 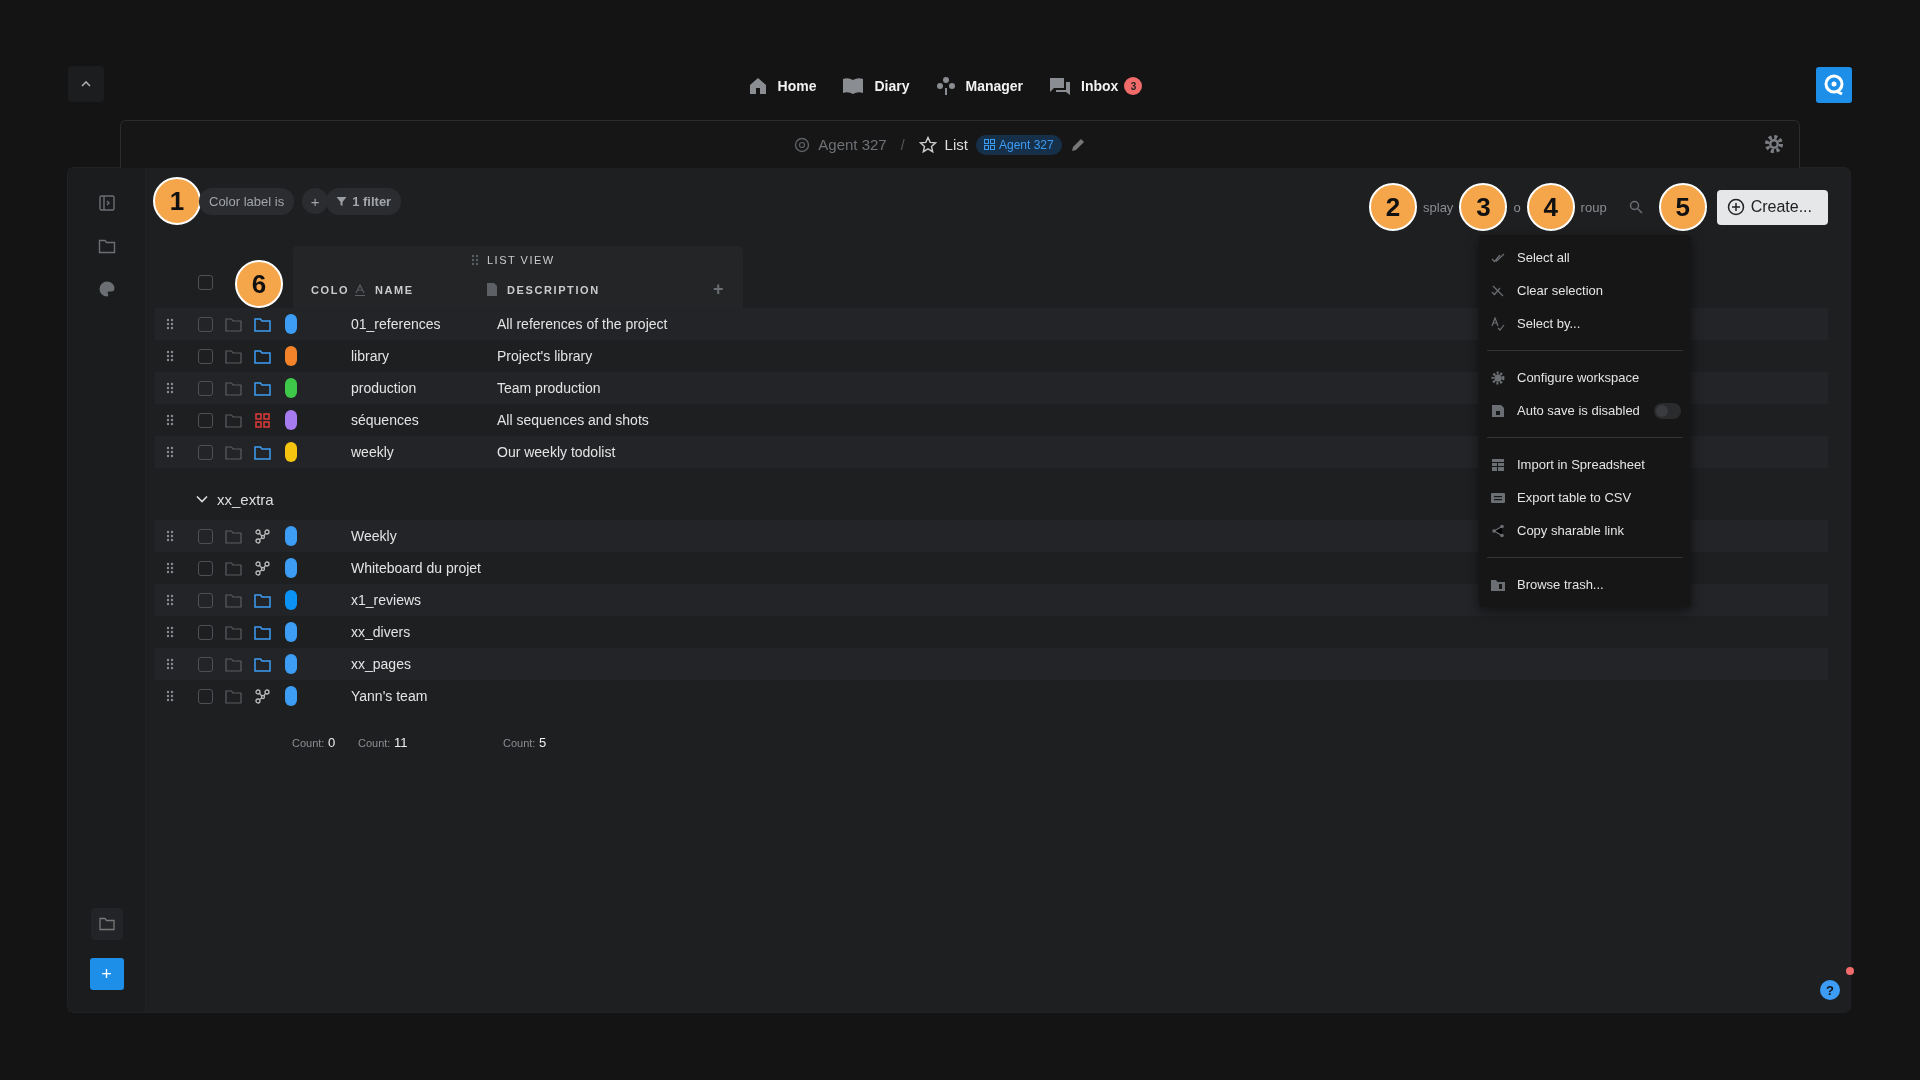 I want to click on aperture-icon, so click(x=802, y=144).